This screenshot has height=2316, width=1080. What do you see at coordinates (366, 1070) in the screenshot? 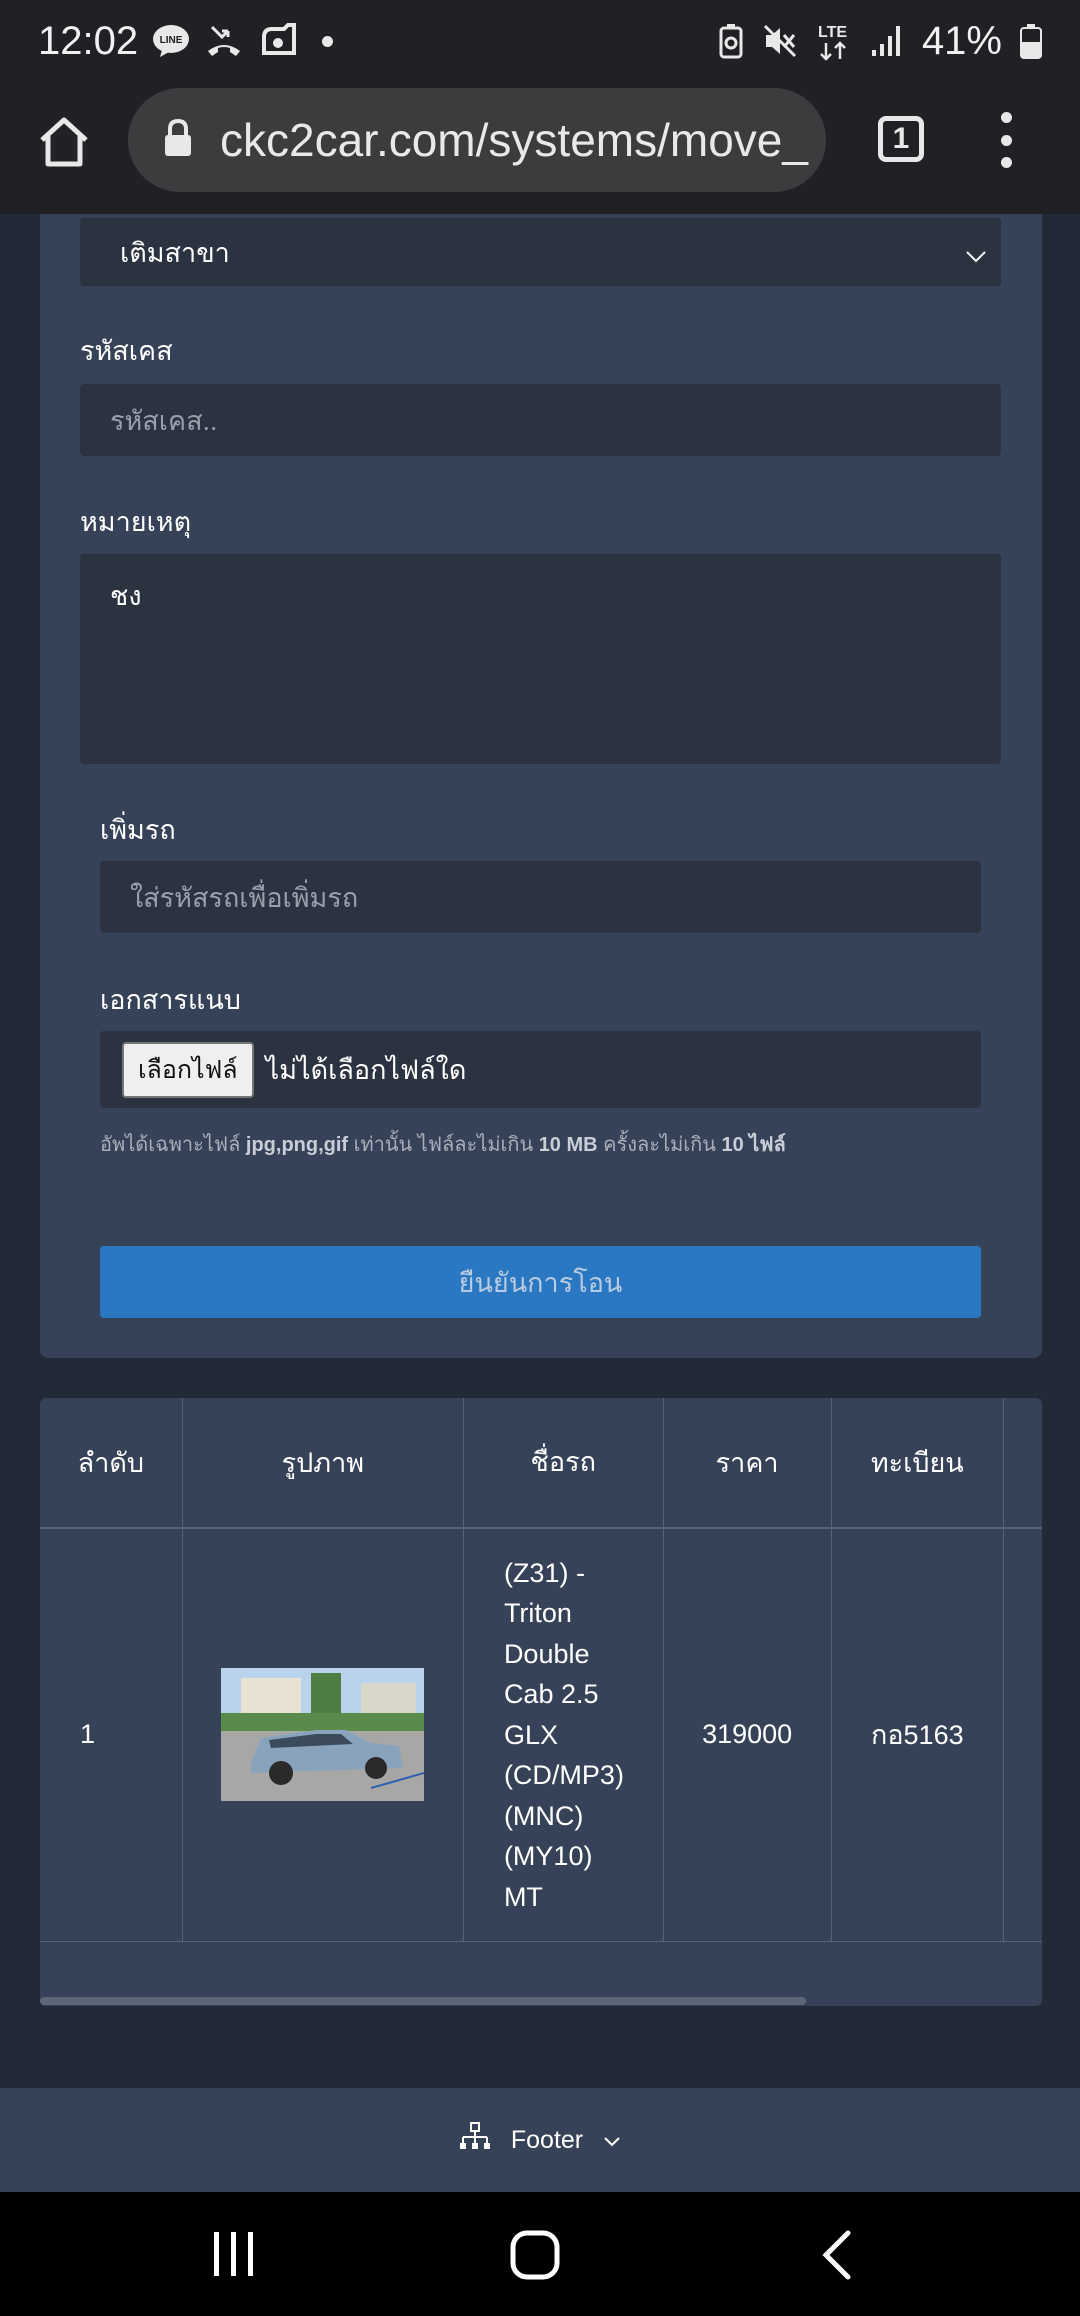
I see `file-status: ไม่ได้เลือกไฟล์ใด` at bounding box center [366, 1070].